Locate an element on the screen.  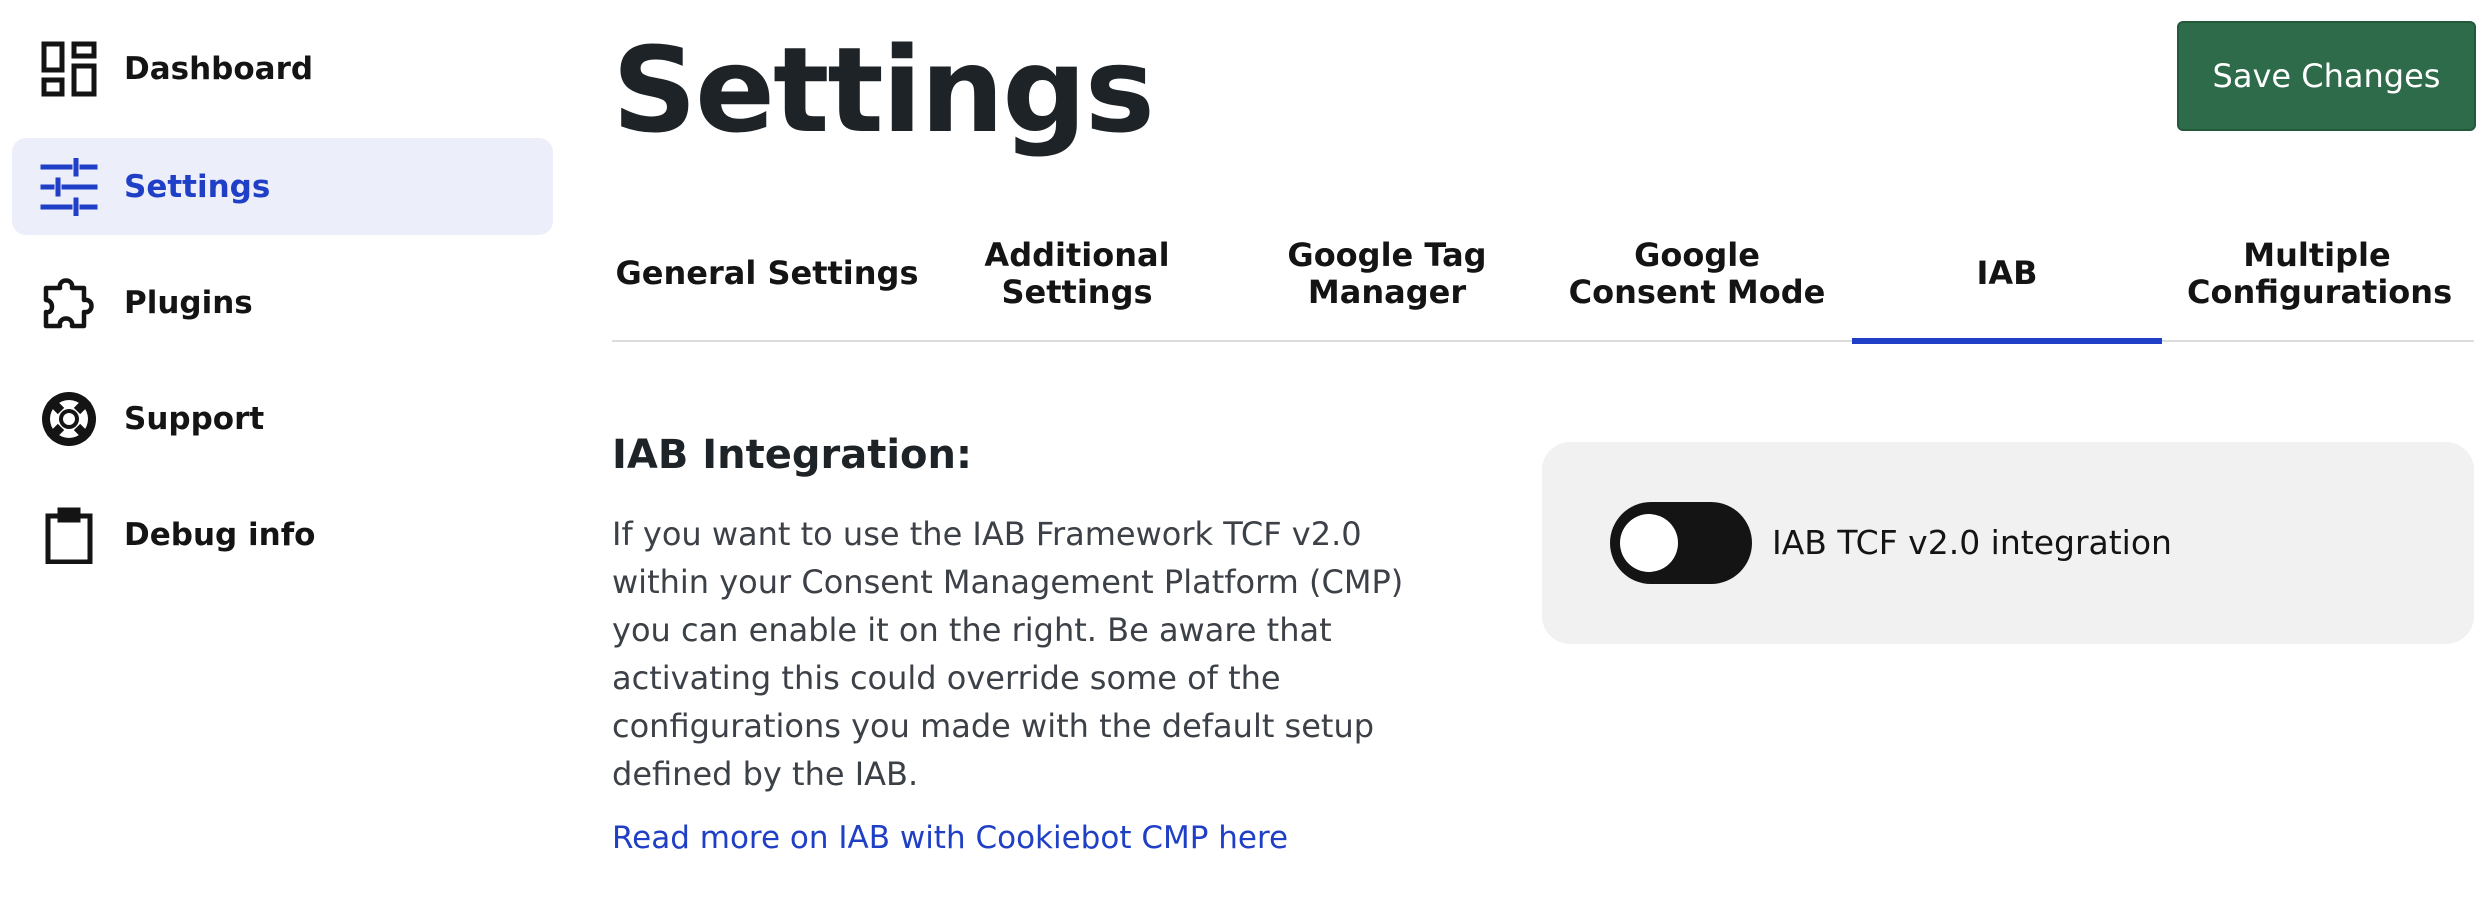
tab-google-consent-mode: Google Consent Mode is located at coordinates (1697, 273).